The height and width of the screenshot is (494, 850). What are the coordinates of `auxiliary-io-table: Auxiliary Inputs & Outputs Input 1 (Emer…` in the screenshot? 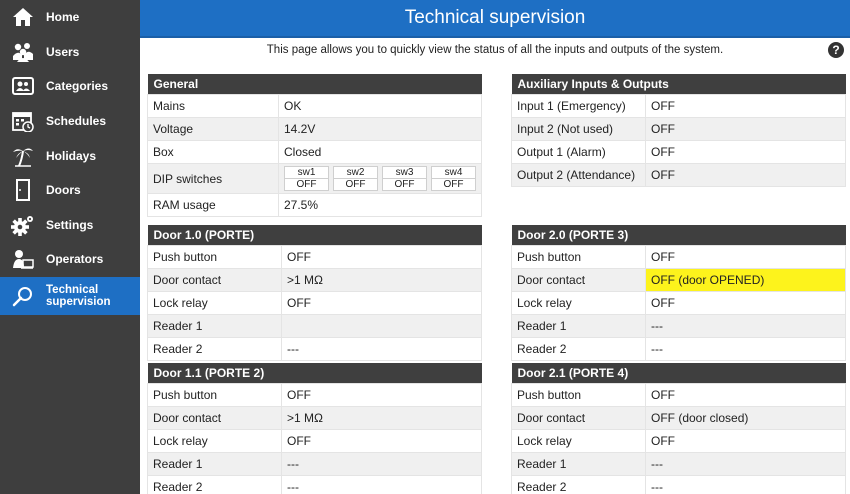 It's located at (678, 131).